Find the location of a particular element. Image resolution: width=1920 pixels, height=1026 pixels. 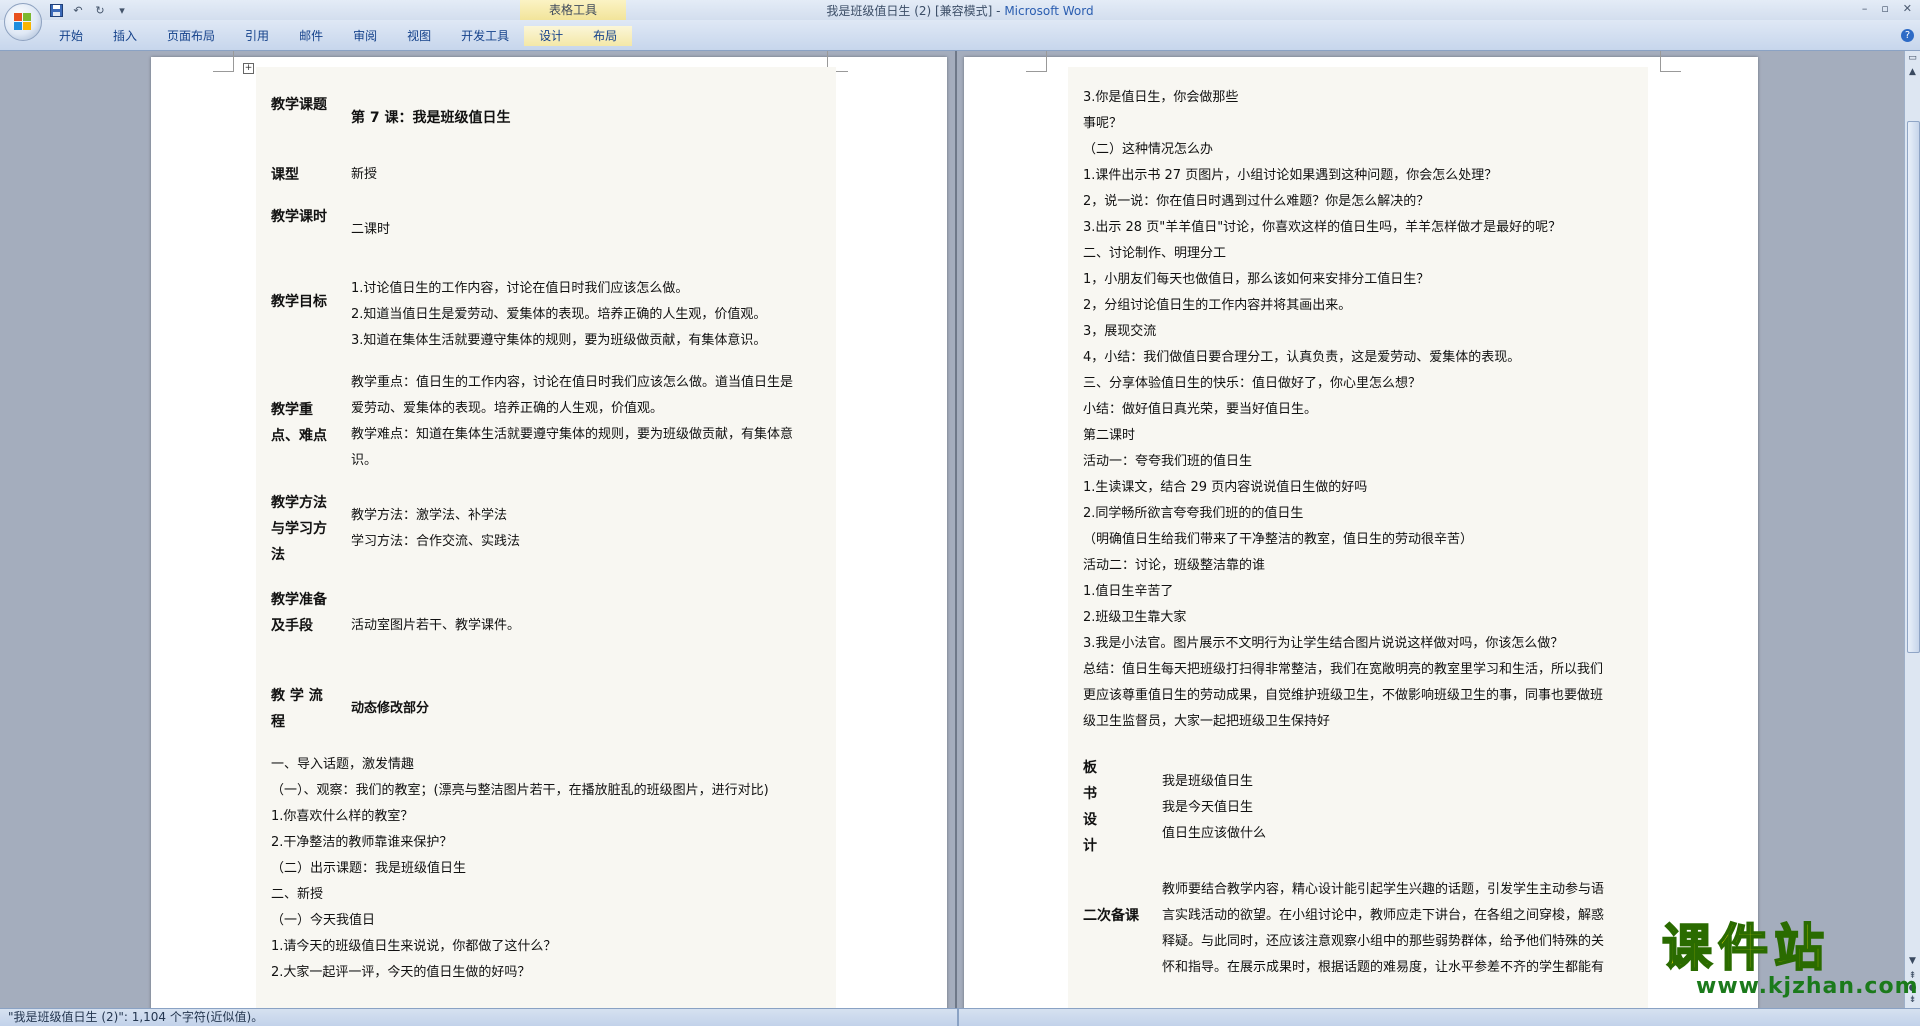

word-count-status: "我是班级值日生 (2)": 1,104 个字符(近似值)。 is located at coordinates (135, 1017).